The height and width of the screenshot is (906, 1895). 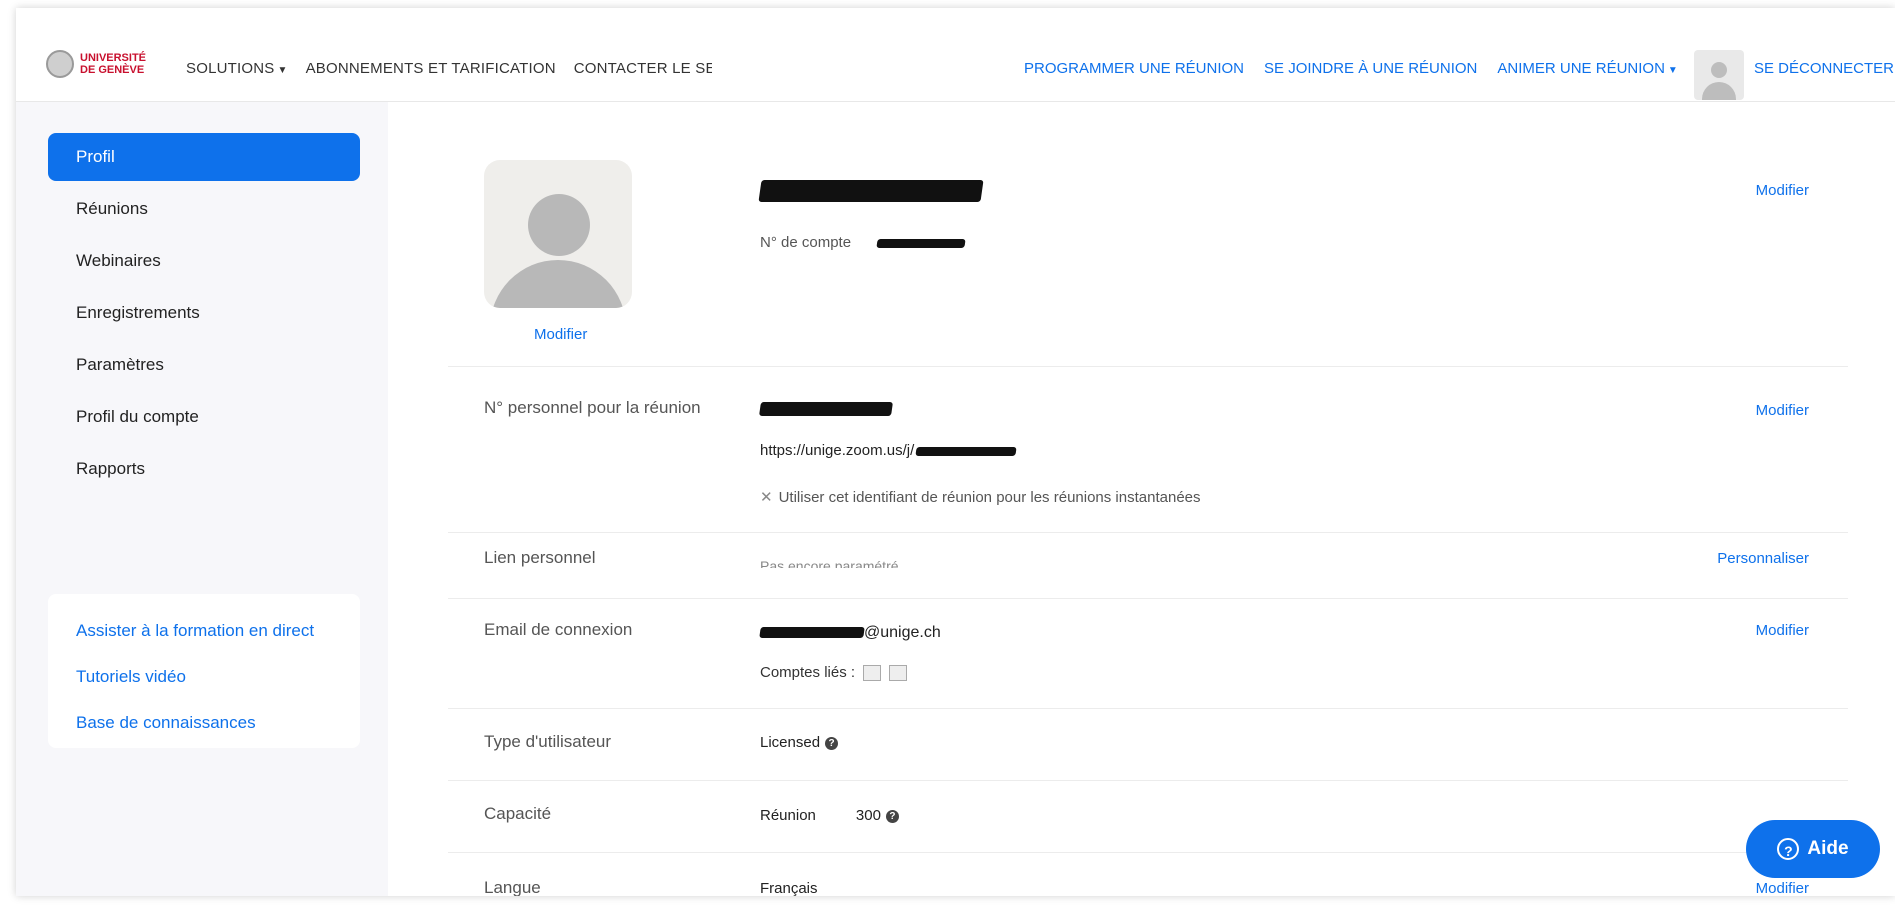 What do you see at coordinates (888, 450) in the screenshot?
I see `pmi-url: https://unige.zoom.us/j/` at bounding box center [888, 450].